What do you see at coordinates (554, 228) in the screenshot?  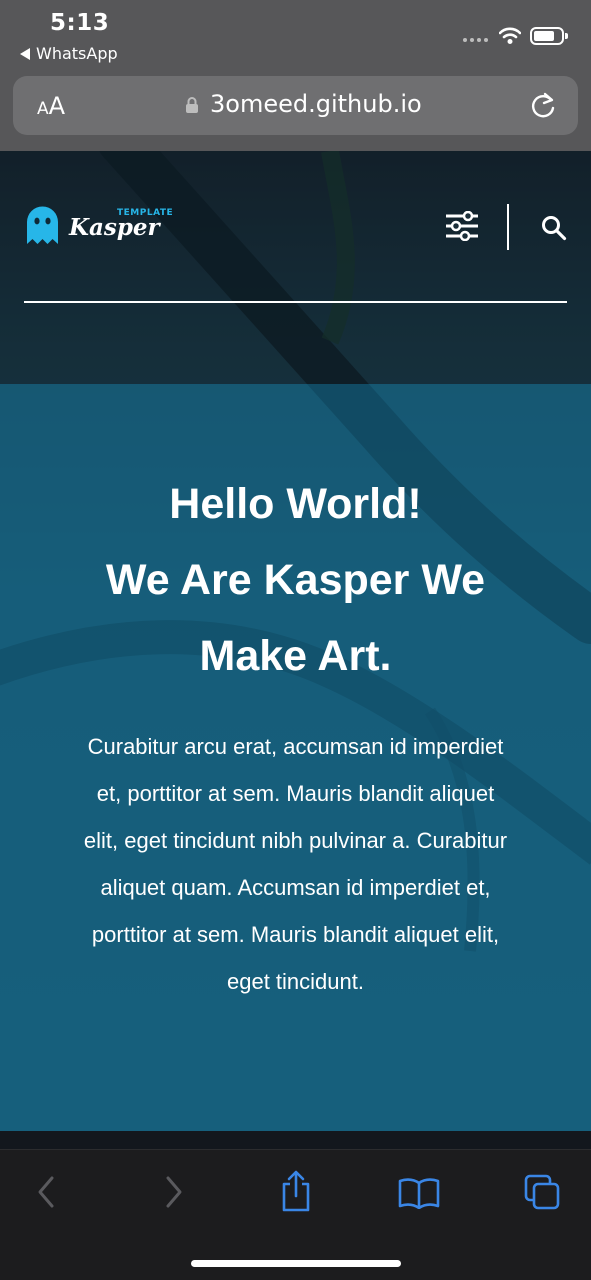 I see `search-icon` at bounding box center [554, 228].